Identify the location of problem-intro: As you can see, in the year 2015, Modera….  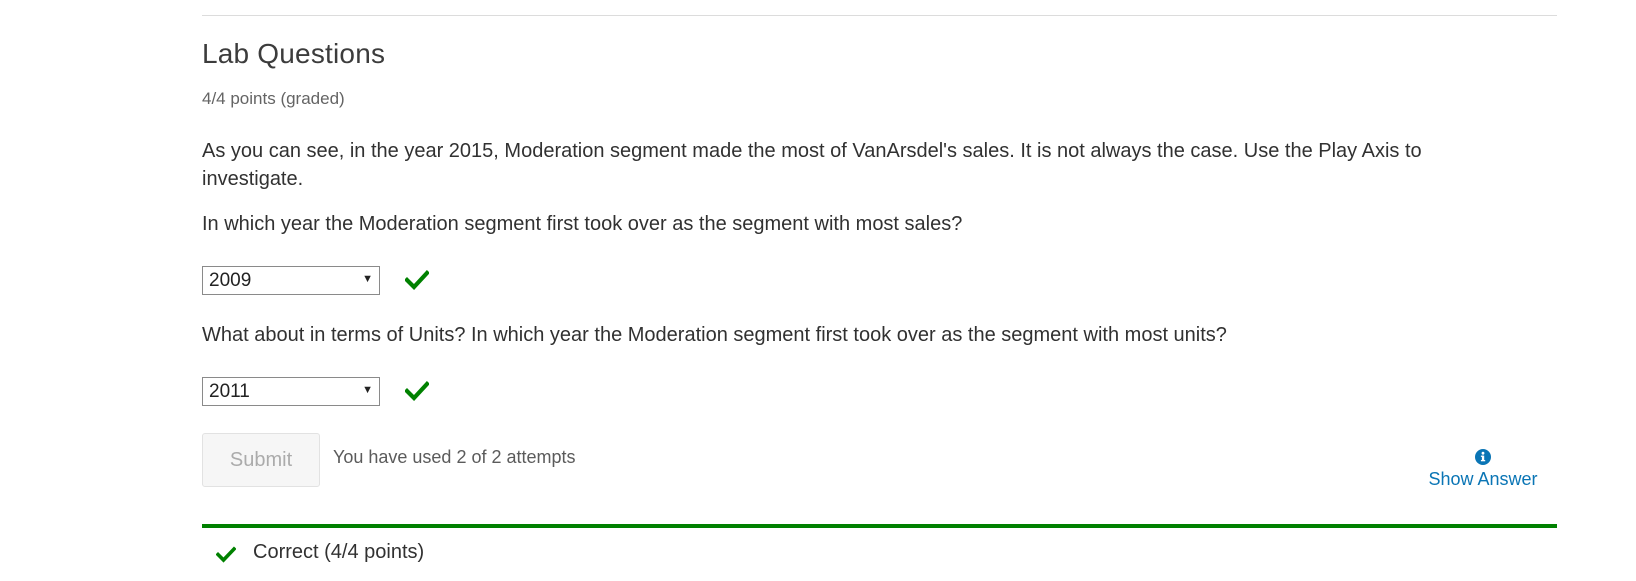
(812, 165).